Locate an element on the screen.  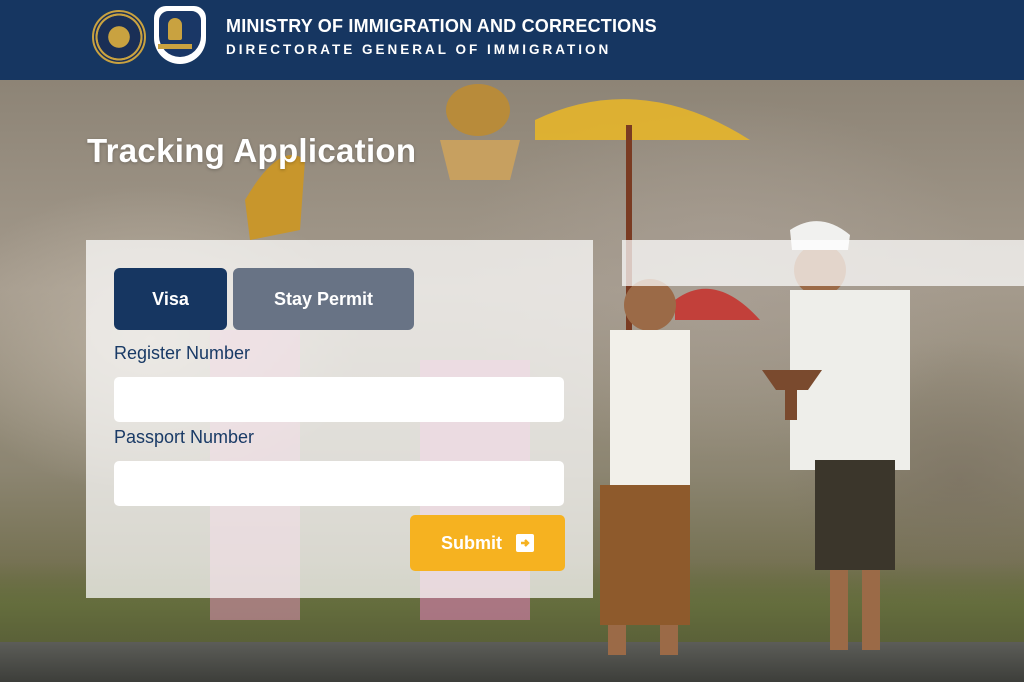
tab-visa: Visa is located at coordinates (170, 299).